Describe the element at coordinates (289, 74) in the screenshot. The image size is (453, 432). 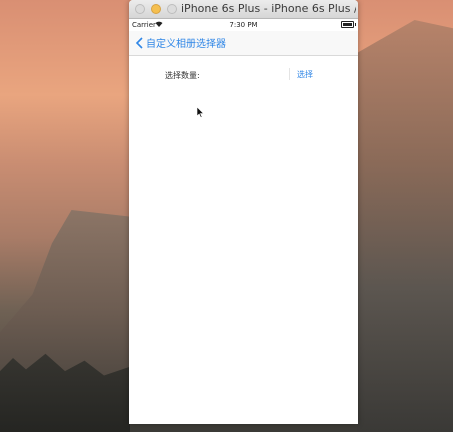
I see `input-divider` at that location.